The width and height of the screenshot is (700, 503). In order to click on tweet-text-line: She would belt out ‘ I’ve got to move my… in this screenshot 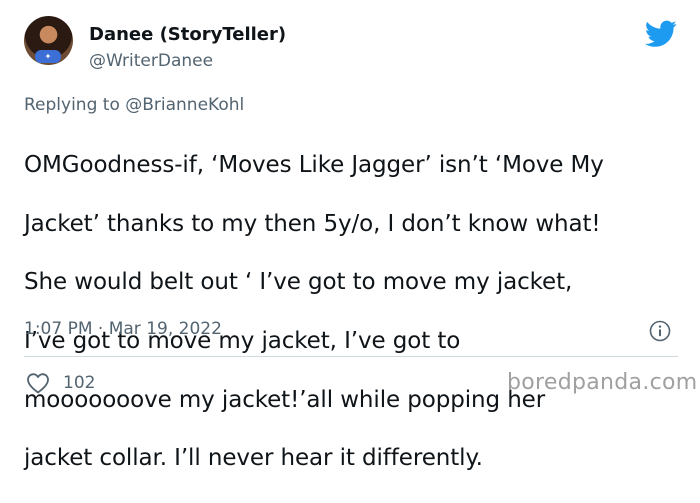, I will do `click(298, 282)`.